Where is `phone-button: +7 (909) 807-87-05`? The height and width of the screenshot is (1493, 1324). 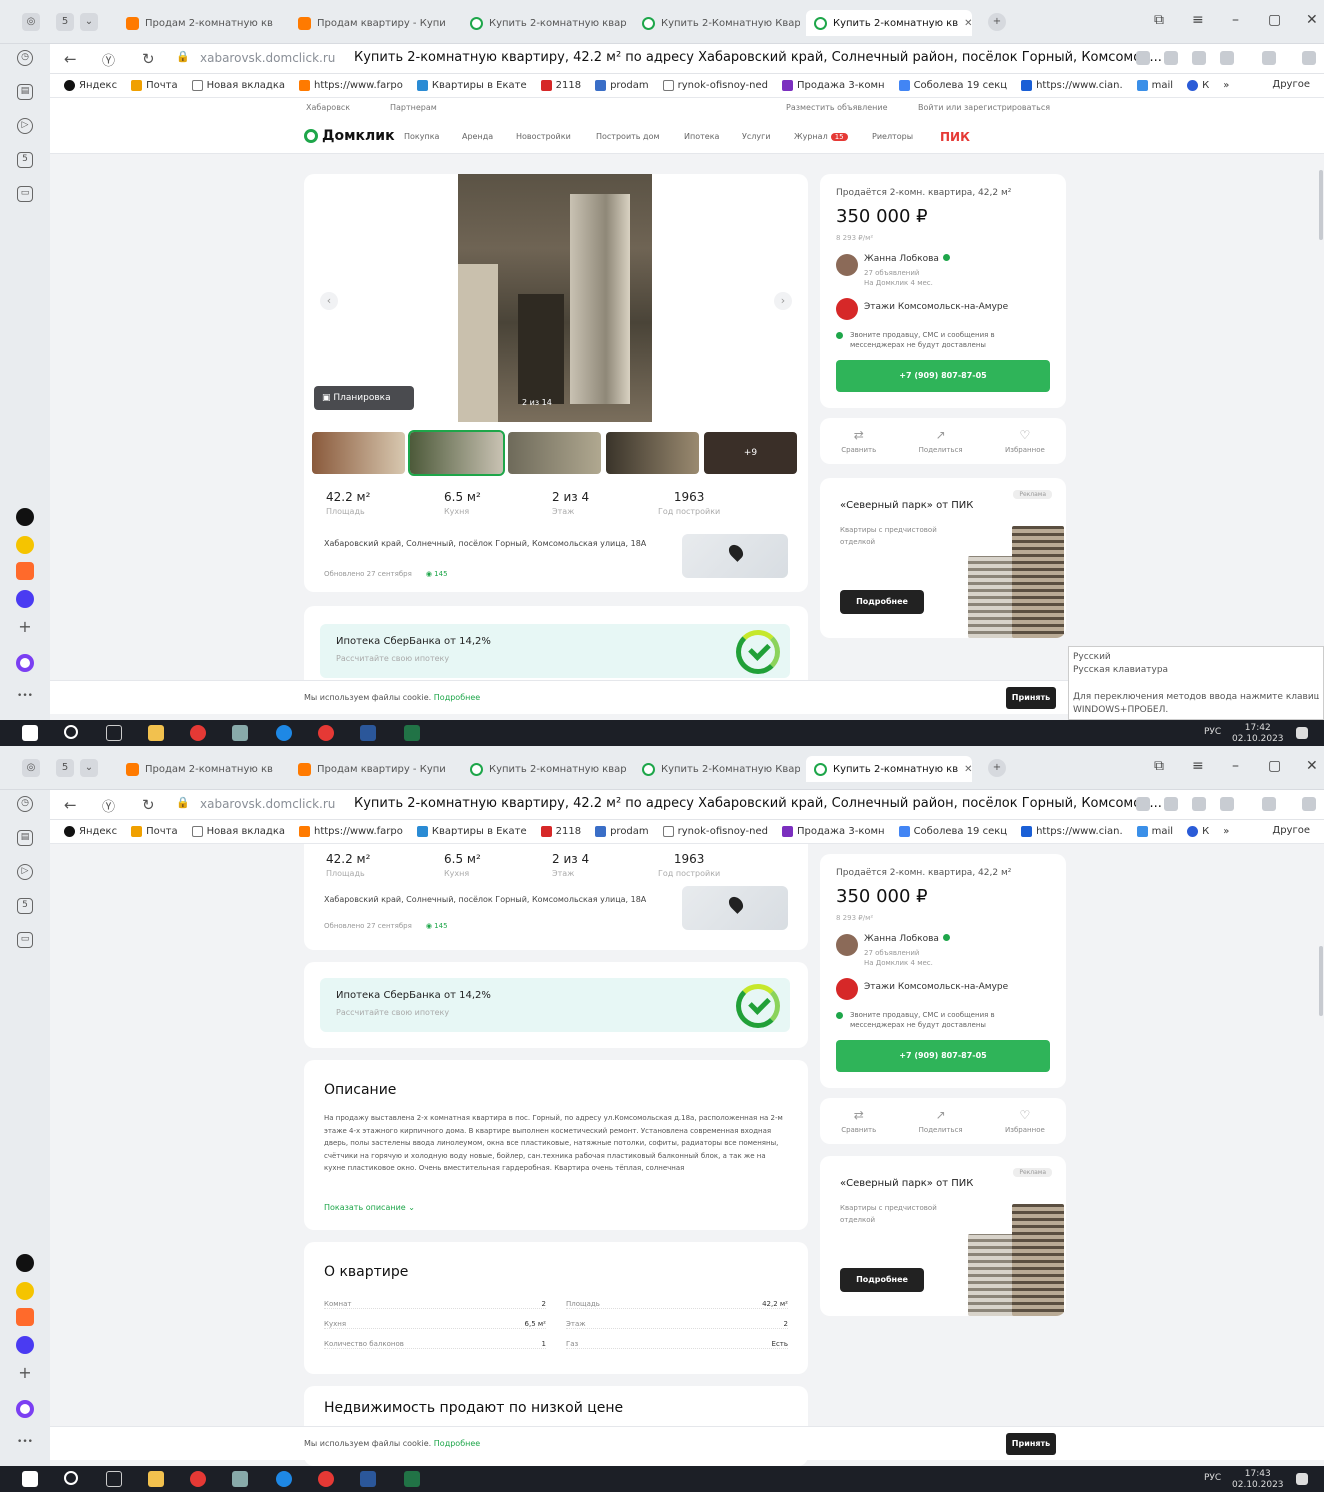
phone-button: +7 (909) 807-87-05 is located at coordinates (943, 376).